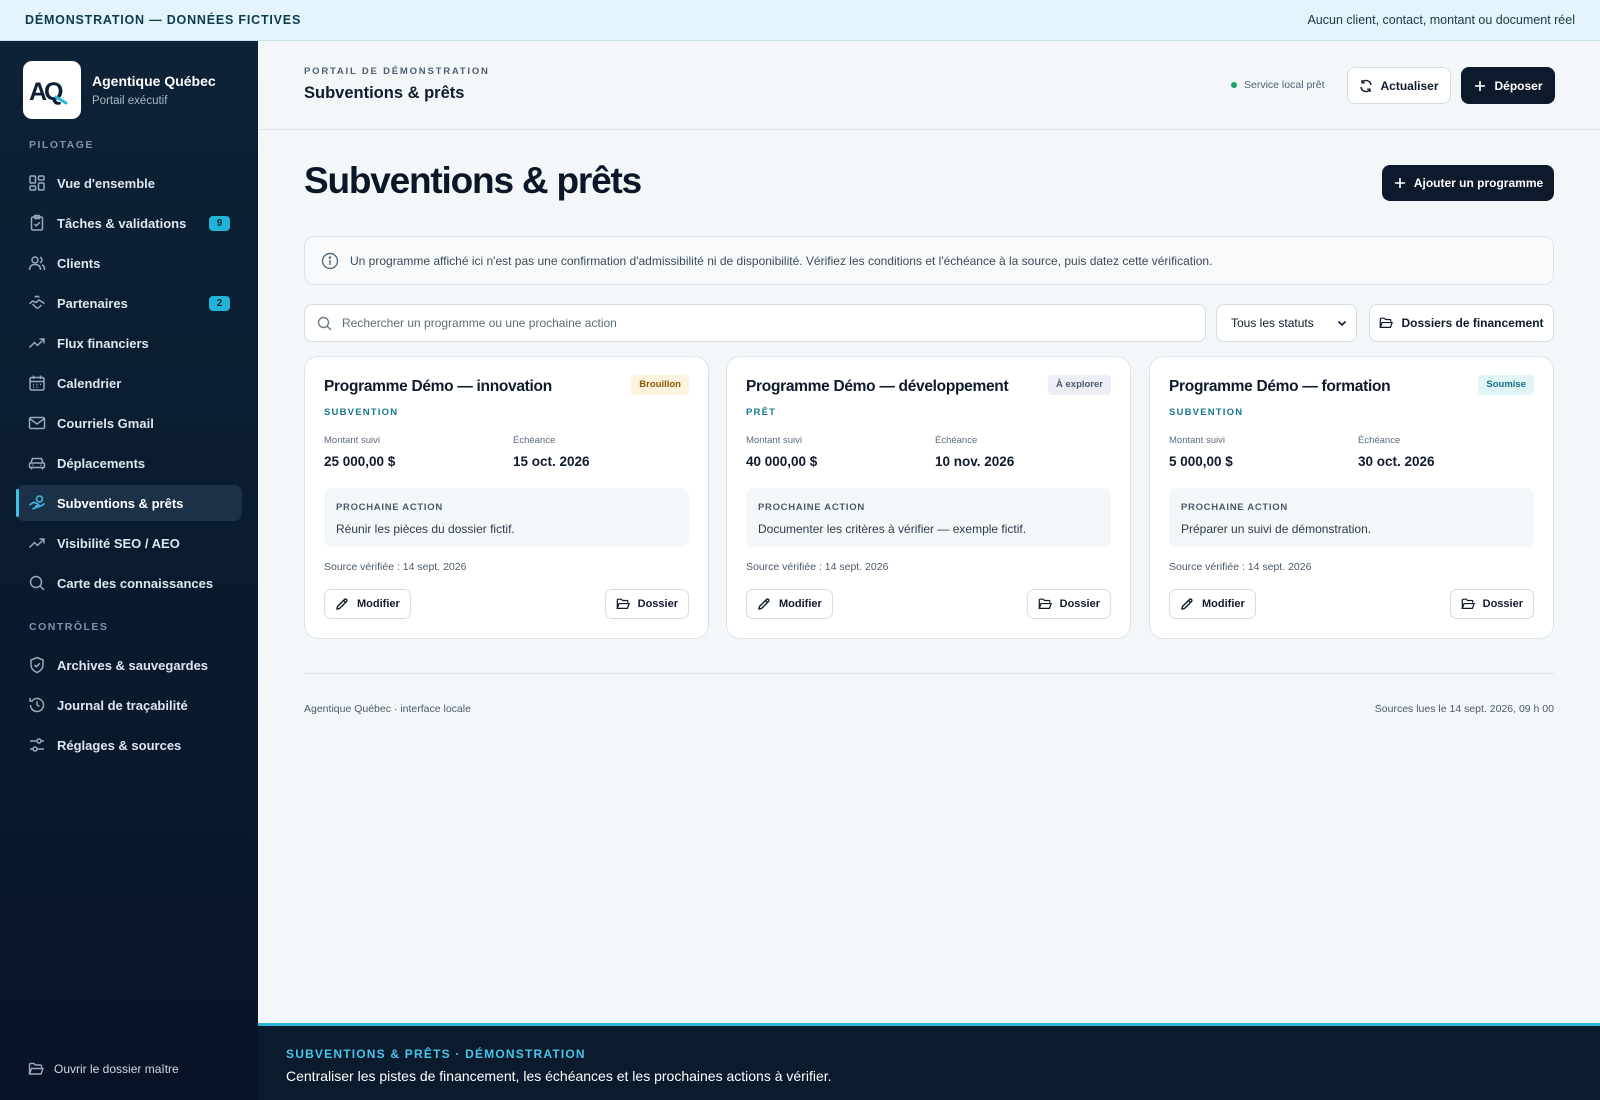 This screenshot has width=1600, height=1100. I want to click on sidebar-item-overview: Vue d'ensemble, so click(129, 183).